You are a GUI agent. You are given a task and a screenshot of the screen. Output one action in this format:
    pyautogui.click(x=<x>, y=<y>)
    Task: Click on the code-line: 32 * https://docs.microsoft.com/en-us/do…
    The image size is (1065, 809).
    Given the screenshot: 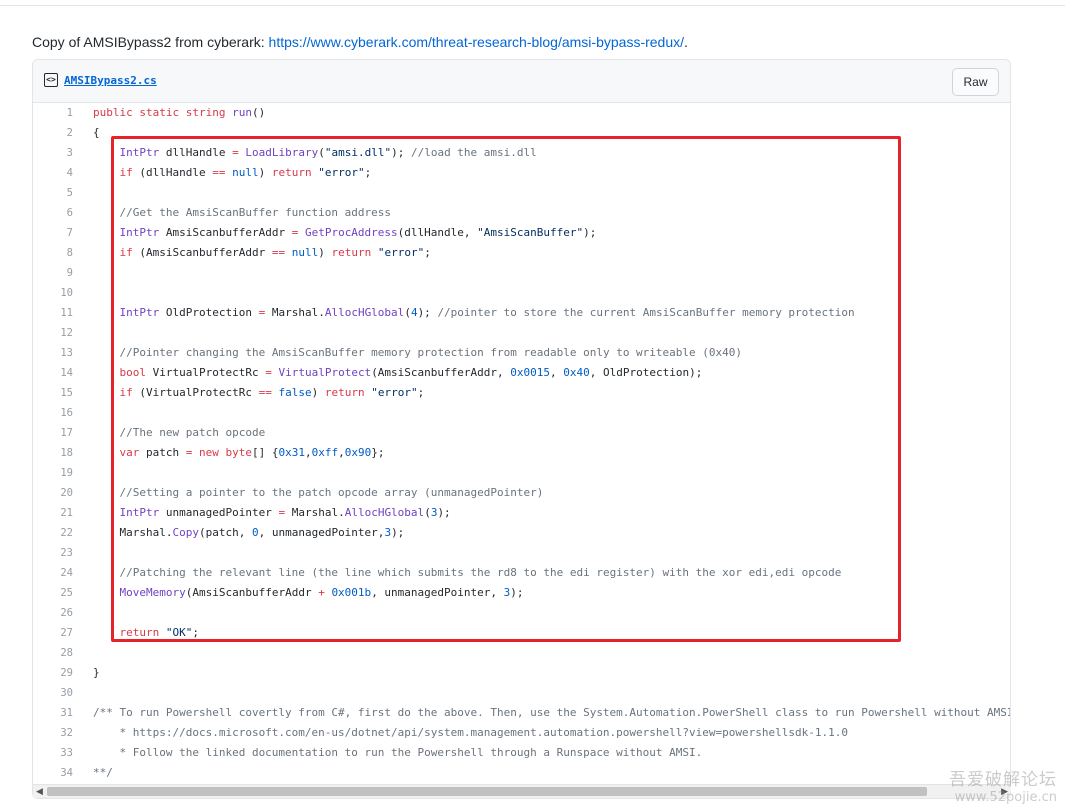 What is the action you would take?
    pyautogui.click(x=521, y=733)
    